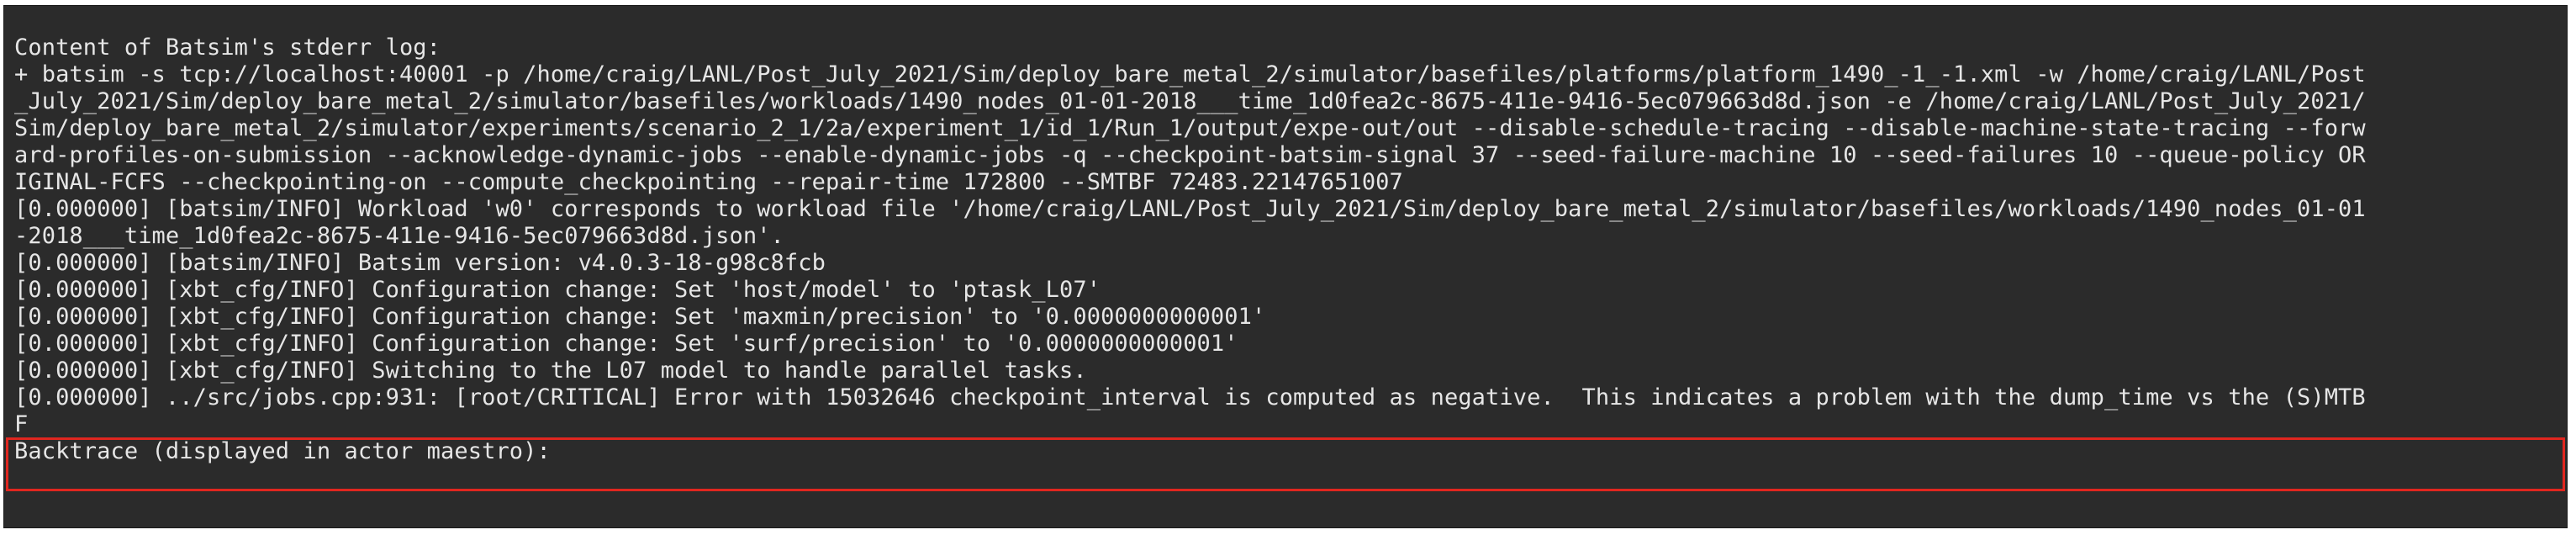 The width and height of the screenshot is (2576, 535). Describe the element at coordinates (228, 47) in the screenshot. I see `log-line-header: Content of Batsim's stderr log:` at that location.